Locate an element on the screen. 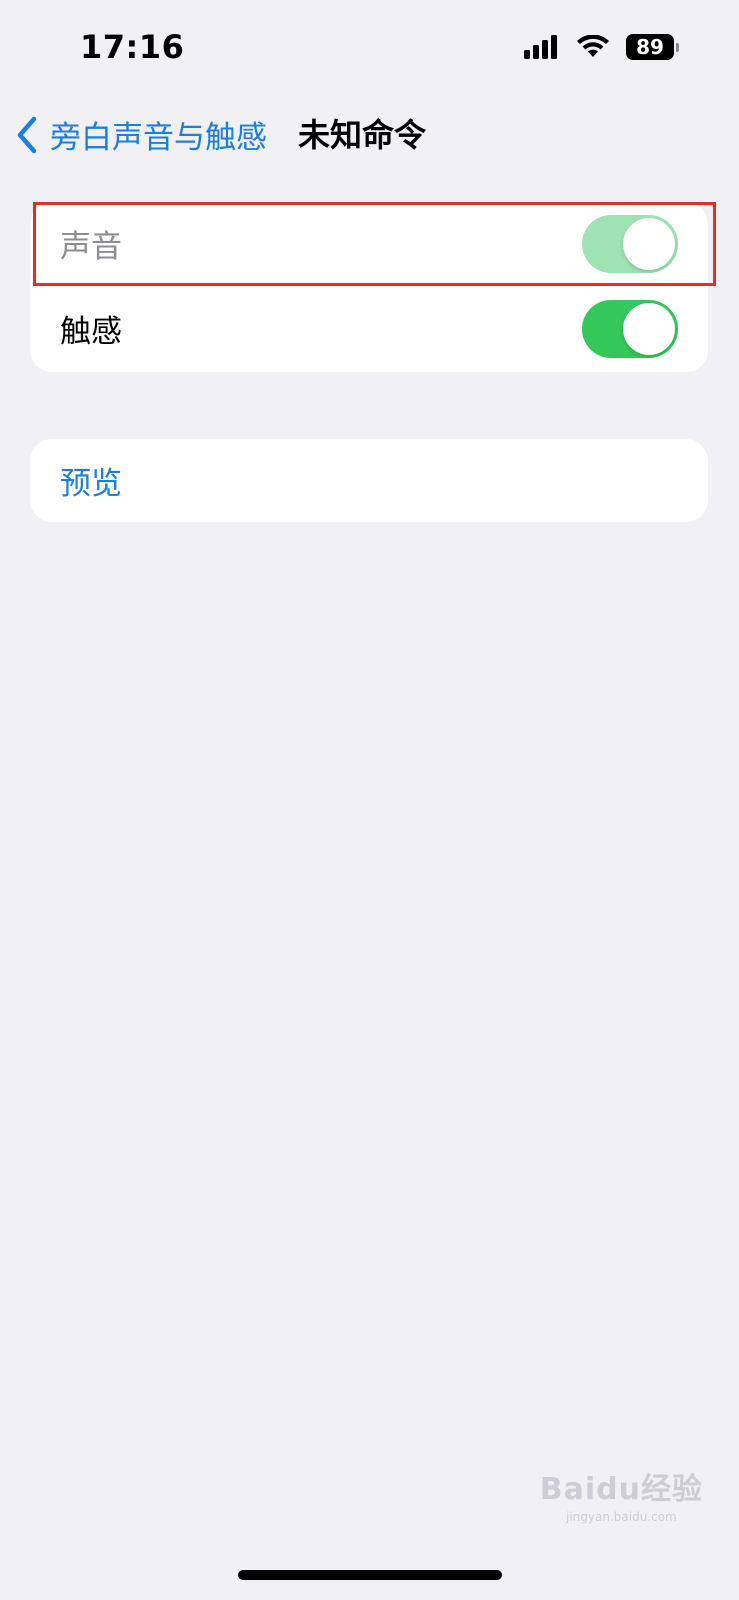 The image size is (739, 1600). battery-level: 89 is located at coordinates (650, 47).